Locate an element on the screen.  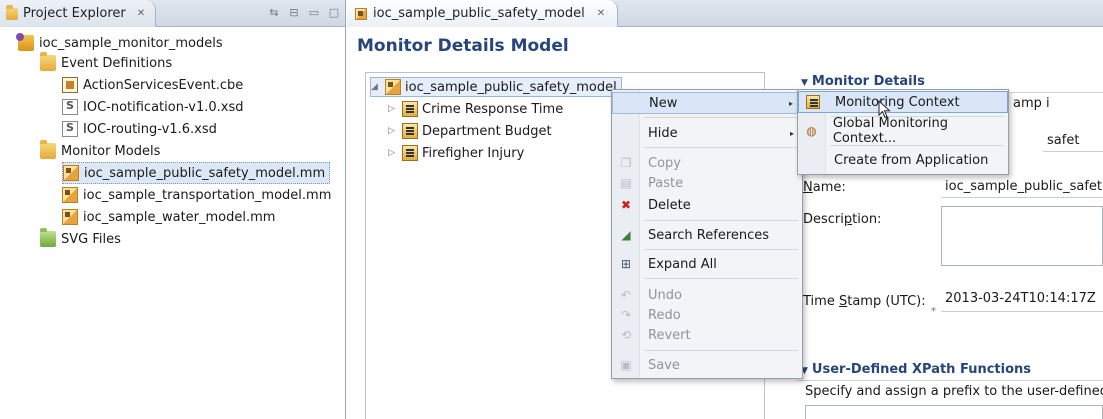
submenu-arrow-icon: ▸ is located at coordinates (790, 103).